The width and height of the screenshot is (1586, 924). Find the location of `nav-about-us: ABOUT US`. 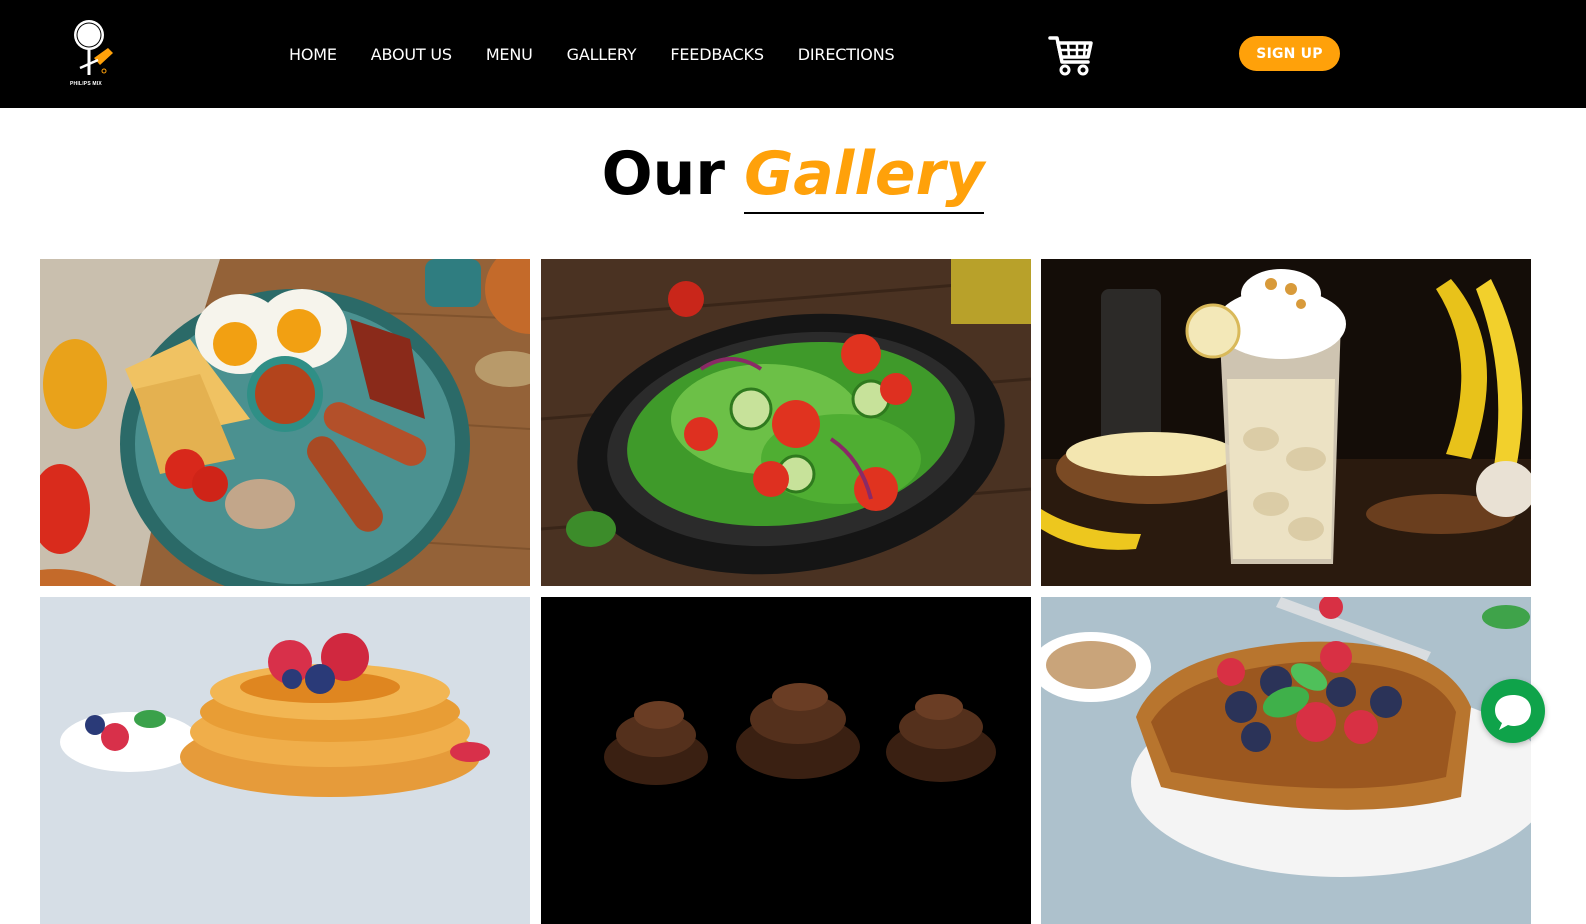

nav-about-us: ABOUT US is located at coordinates (411, 54).